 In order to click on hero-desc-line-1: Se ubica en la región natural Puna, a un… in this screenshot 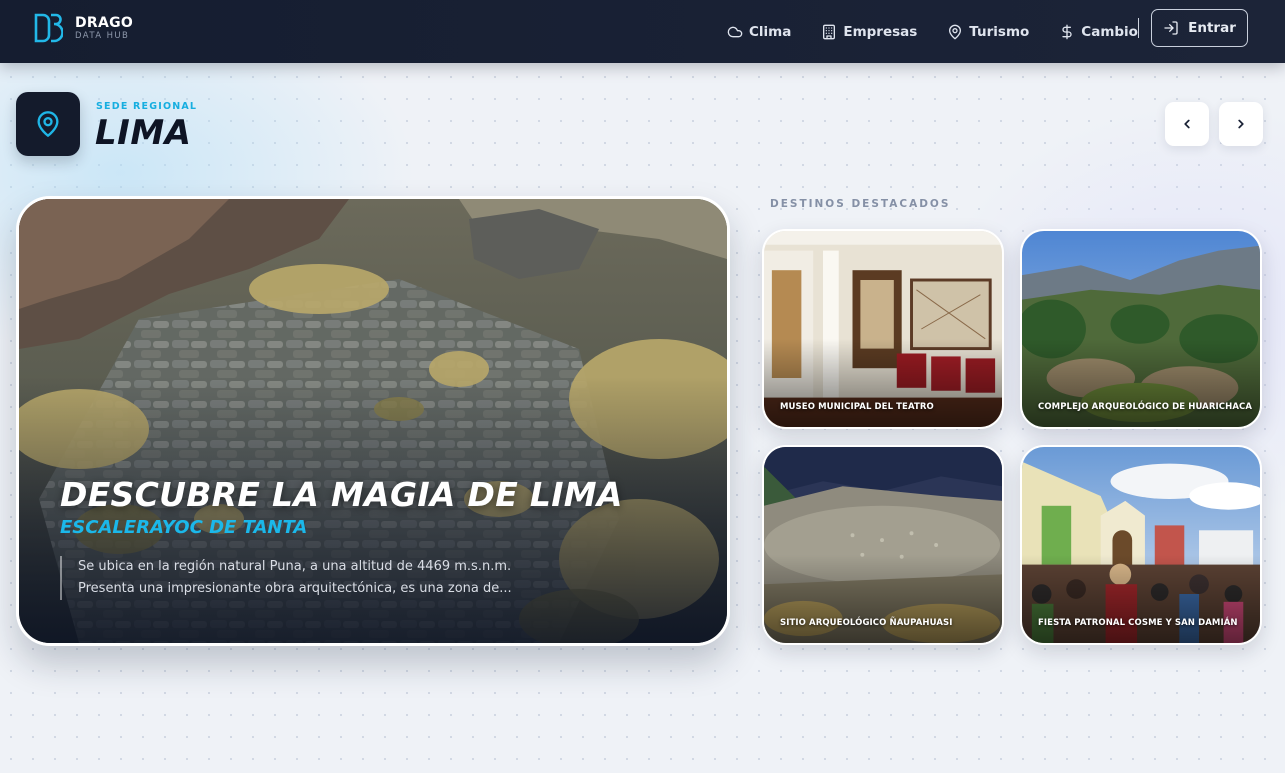, I will do `click(295, 566)`.